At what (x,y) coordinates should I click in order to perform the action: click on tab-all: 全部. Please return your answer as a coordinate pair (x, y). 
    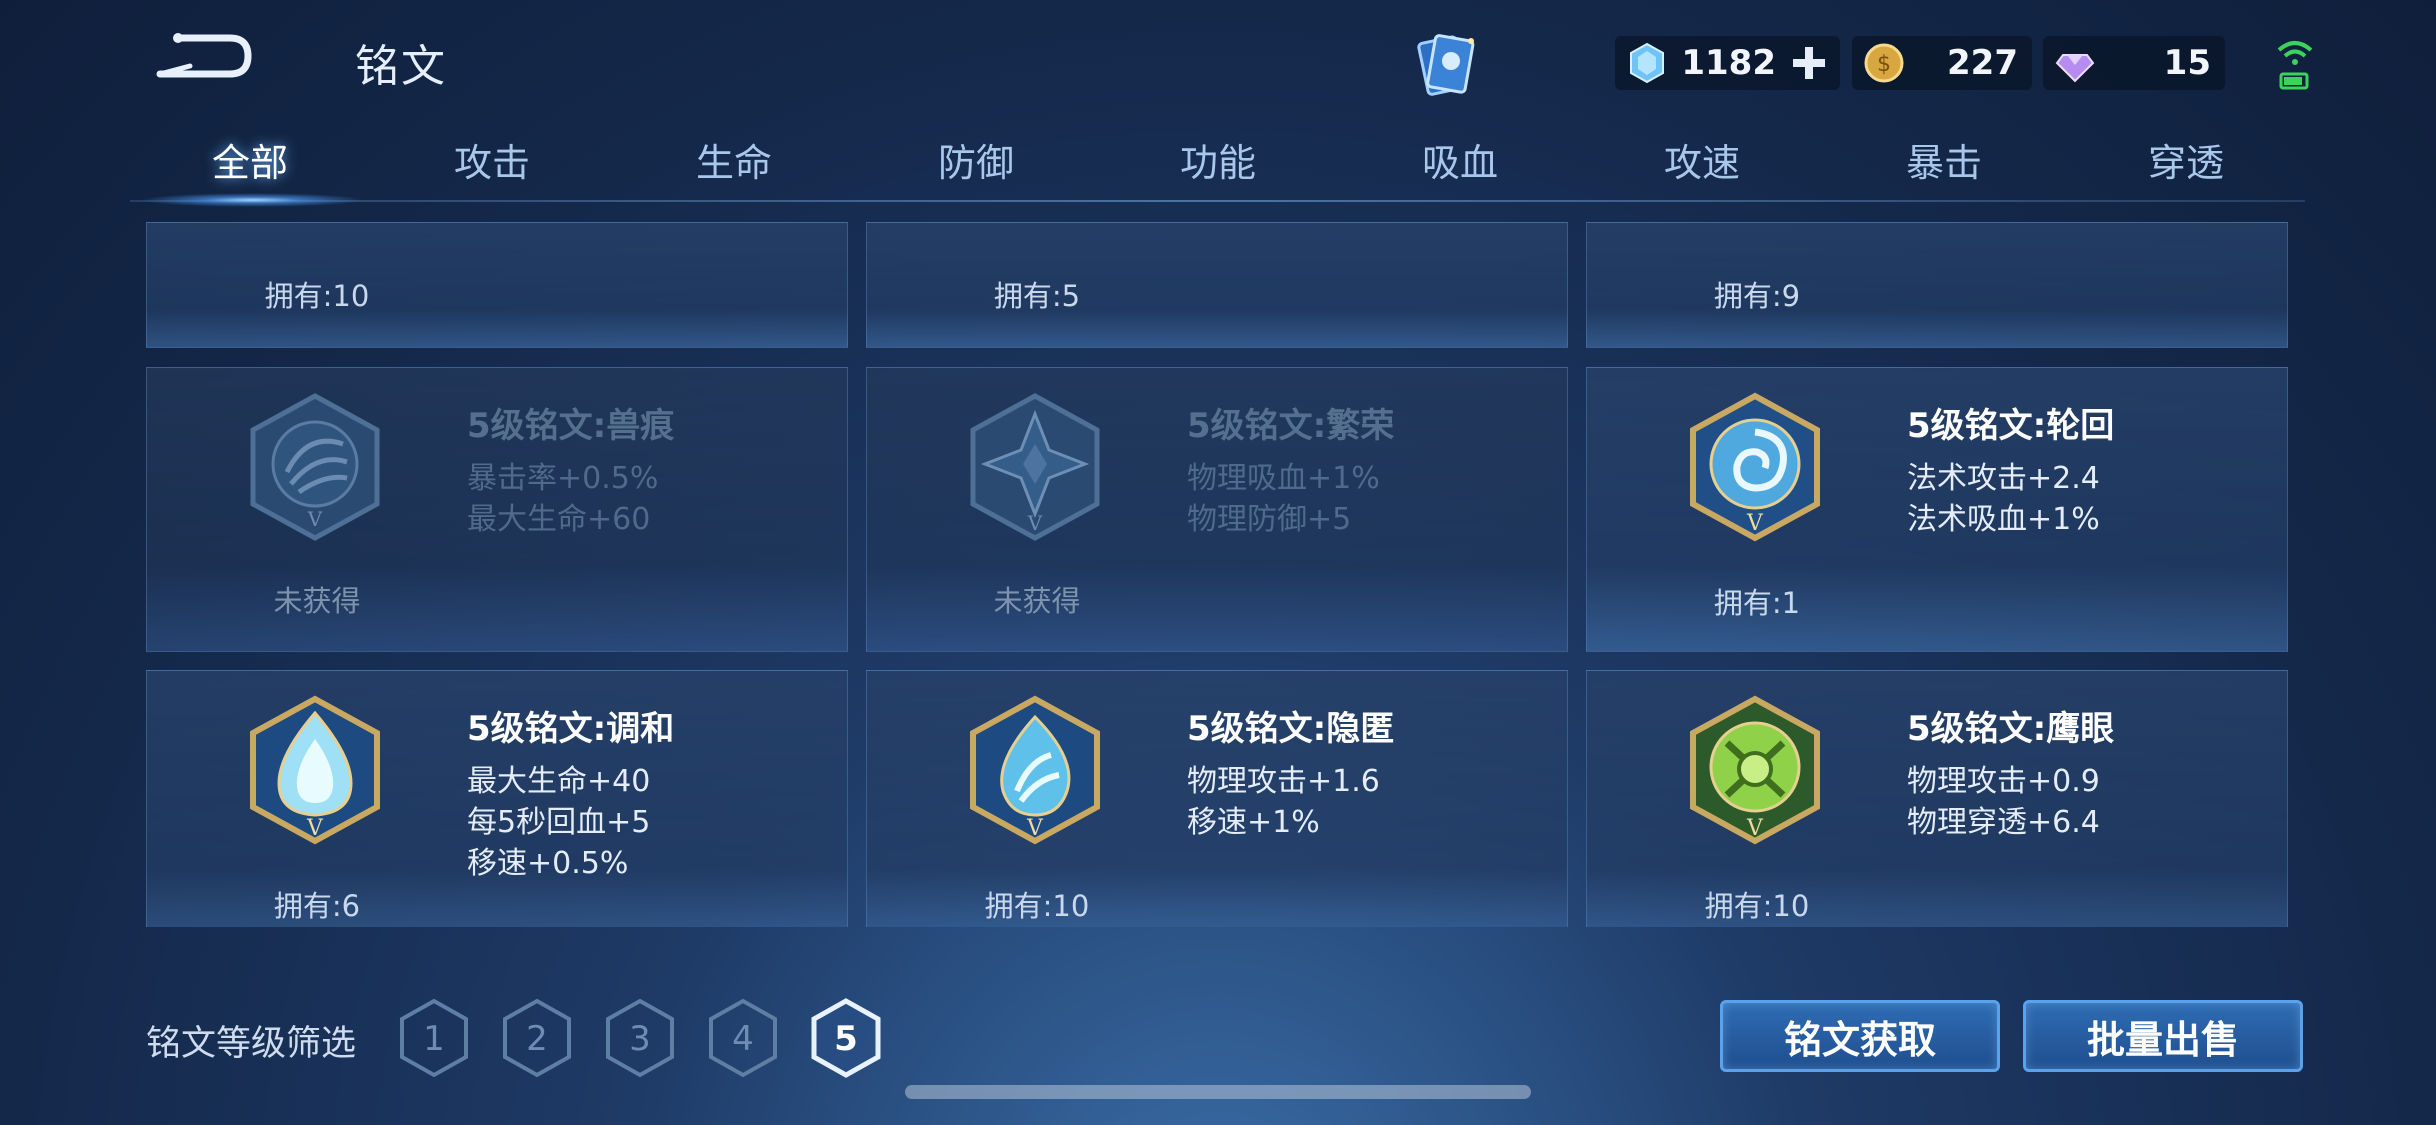
    Looking at the image, I should click on (250, 159).